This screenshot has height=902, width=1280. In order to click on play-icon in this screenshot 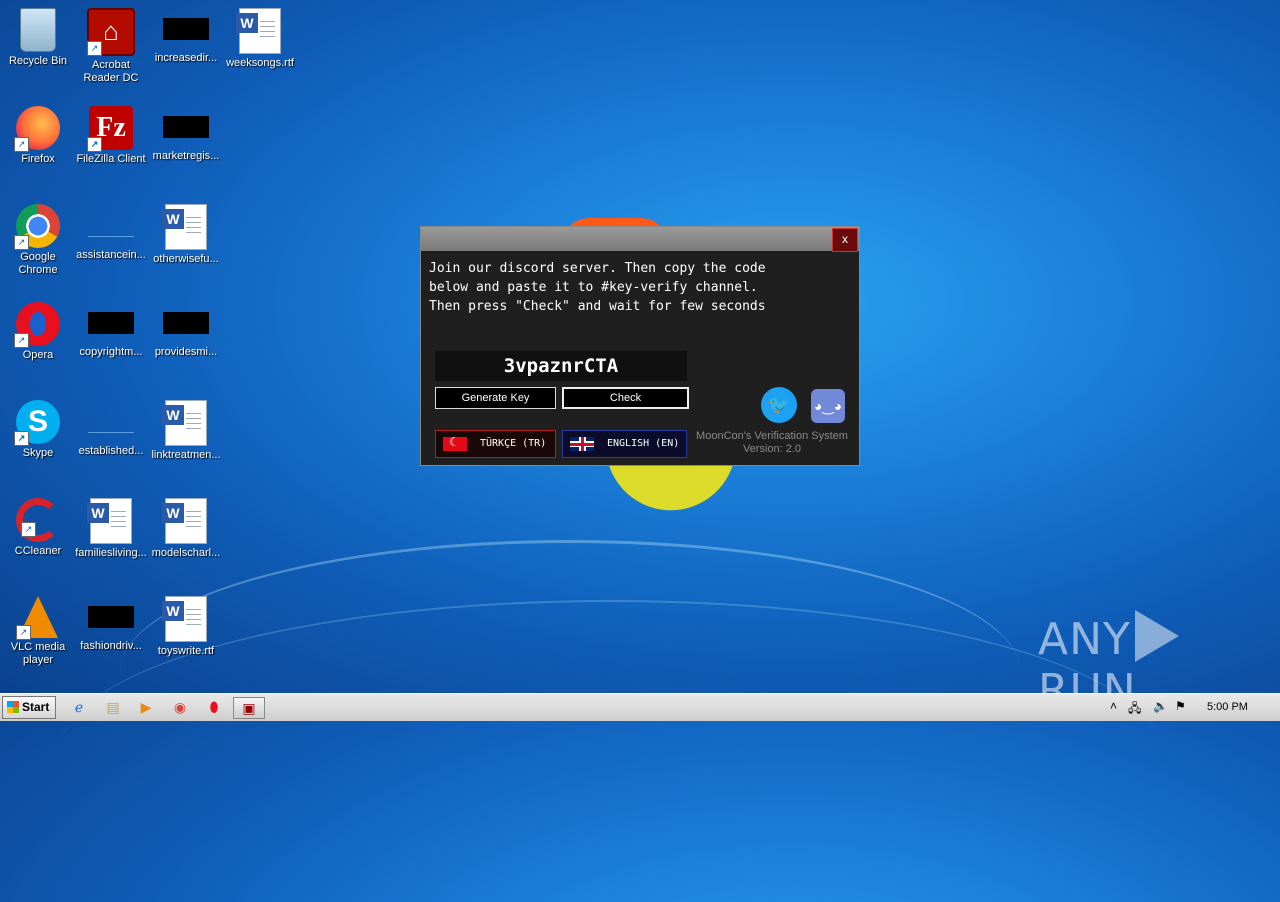, I will do `click(1156, 636)`.